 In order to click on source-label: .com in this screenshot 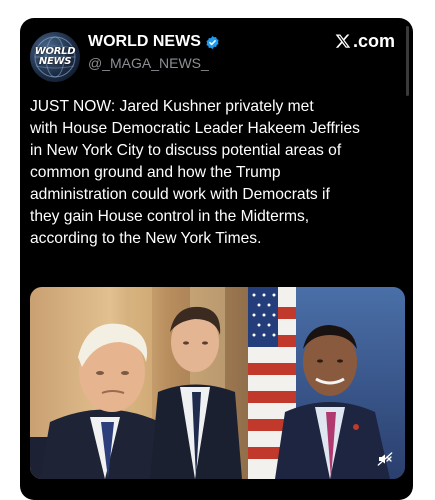, I will do `click(365, 41)`.